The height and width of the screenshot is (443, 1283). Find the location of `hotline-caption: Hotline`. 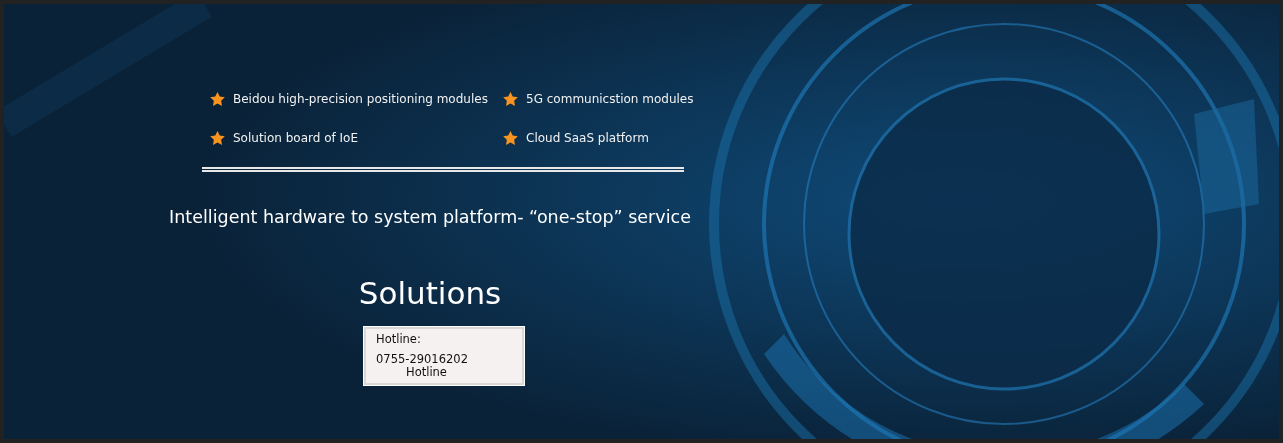

hotline-caption: Hotline is located at coordinates (427, 371).